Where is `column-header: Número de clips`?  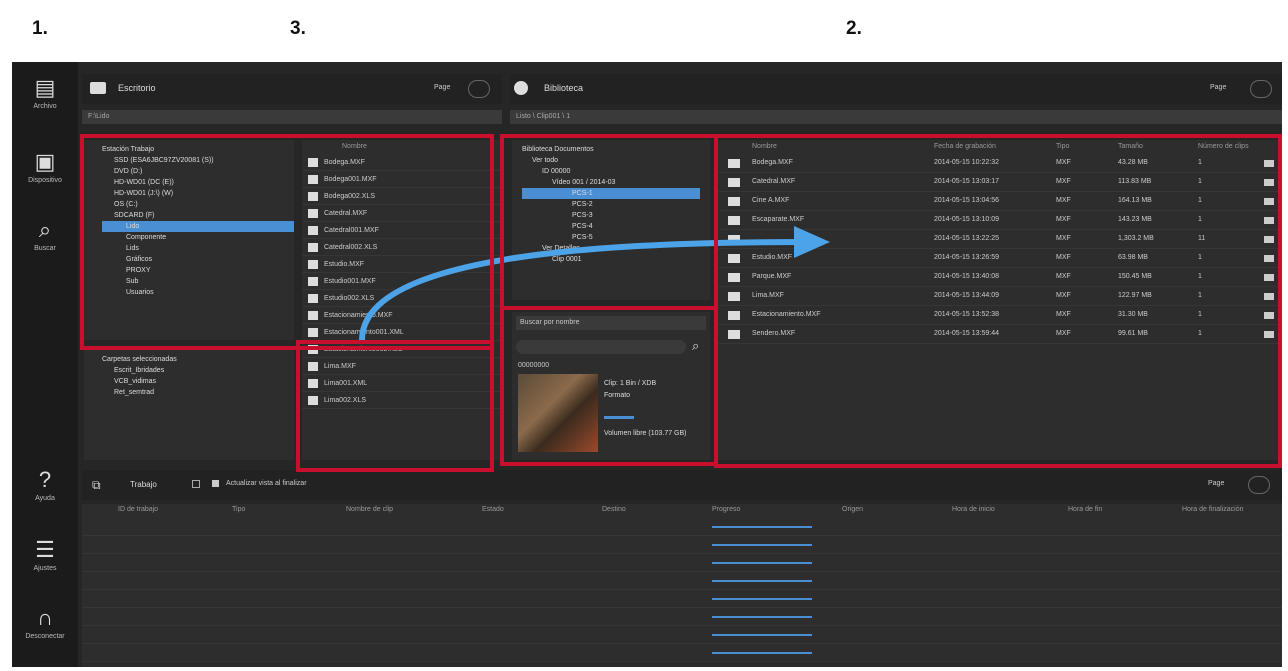 column-header: Número de clips is located at coordinates (1223, 147).